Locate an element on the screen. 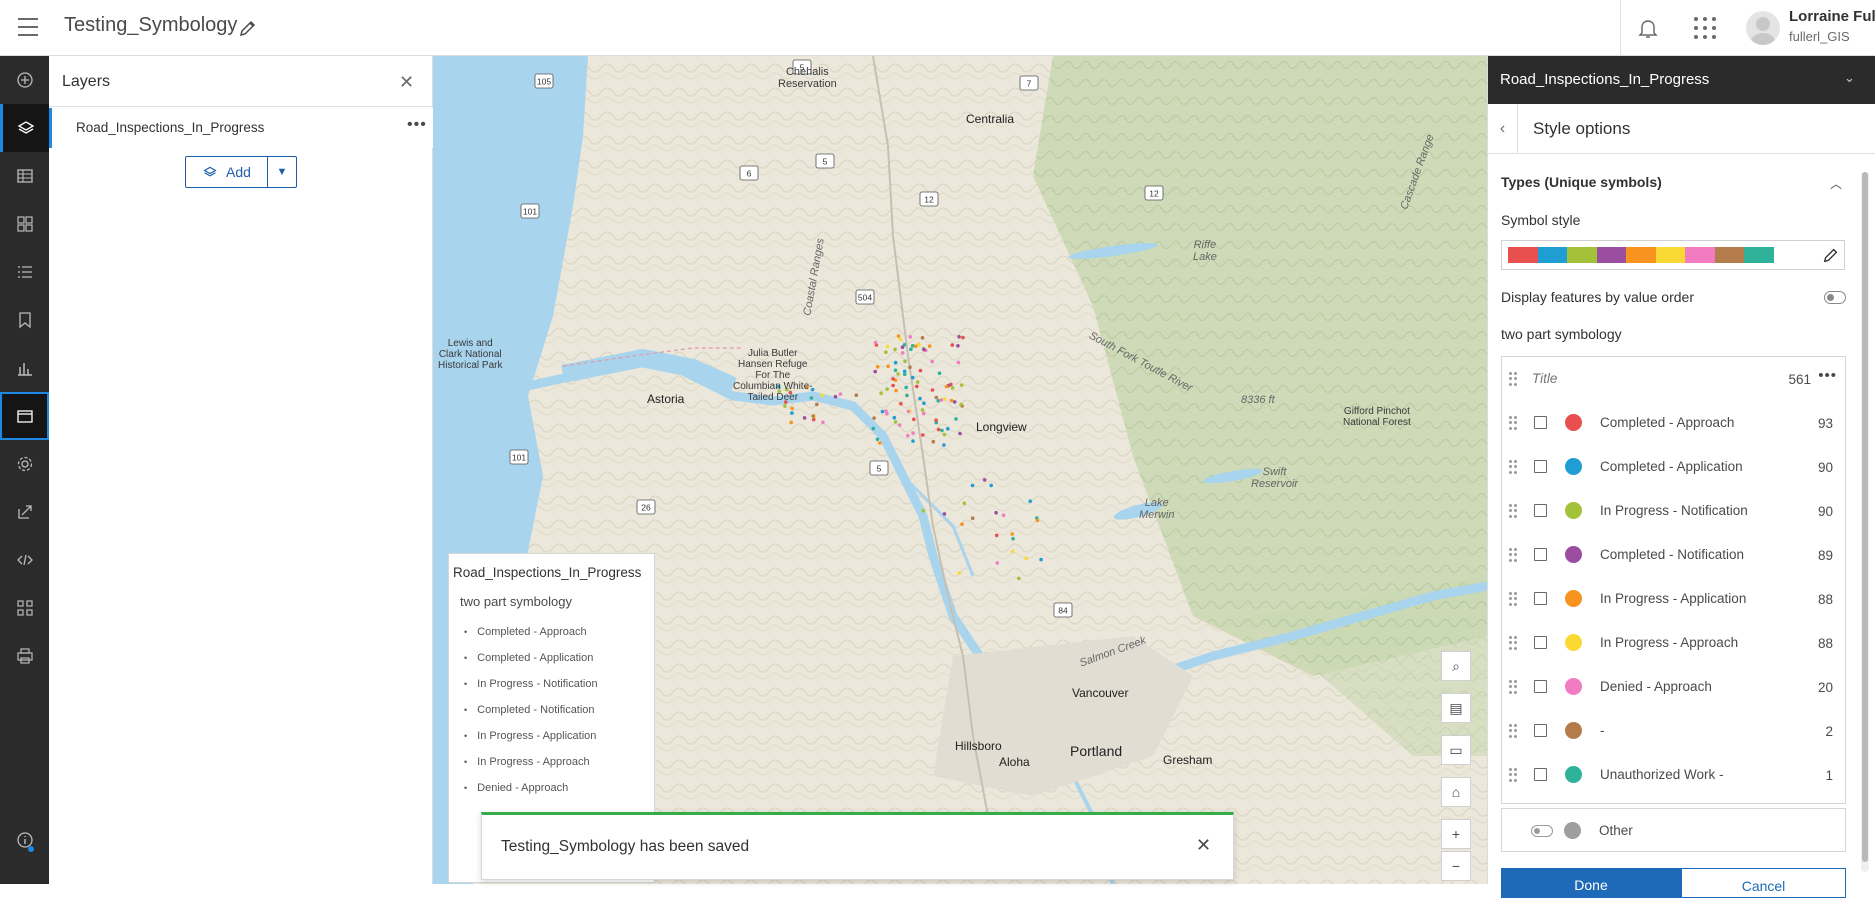 This screenshot has width=1875, height=898. user-name: Lorraine Full is located at coordinates (1832, 16).